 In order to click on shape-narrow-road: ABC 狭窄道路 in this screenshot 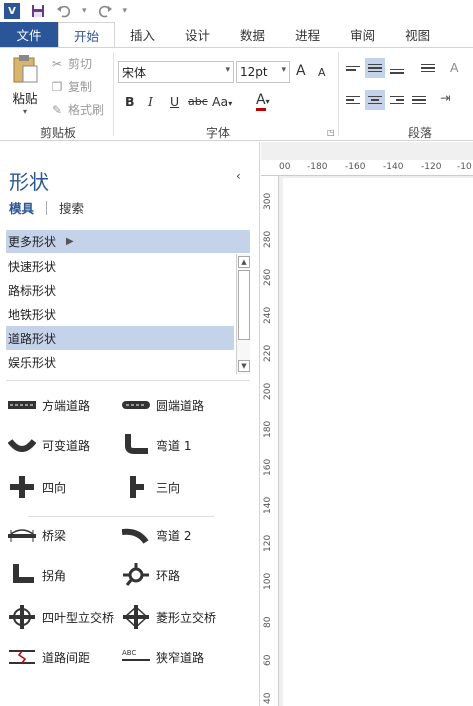, I will do `click(163, 657)`.